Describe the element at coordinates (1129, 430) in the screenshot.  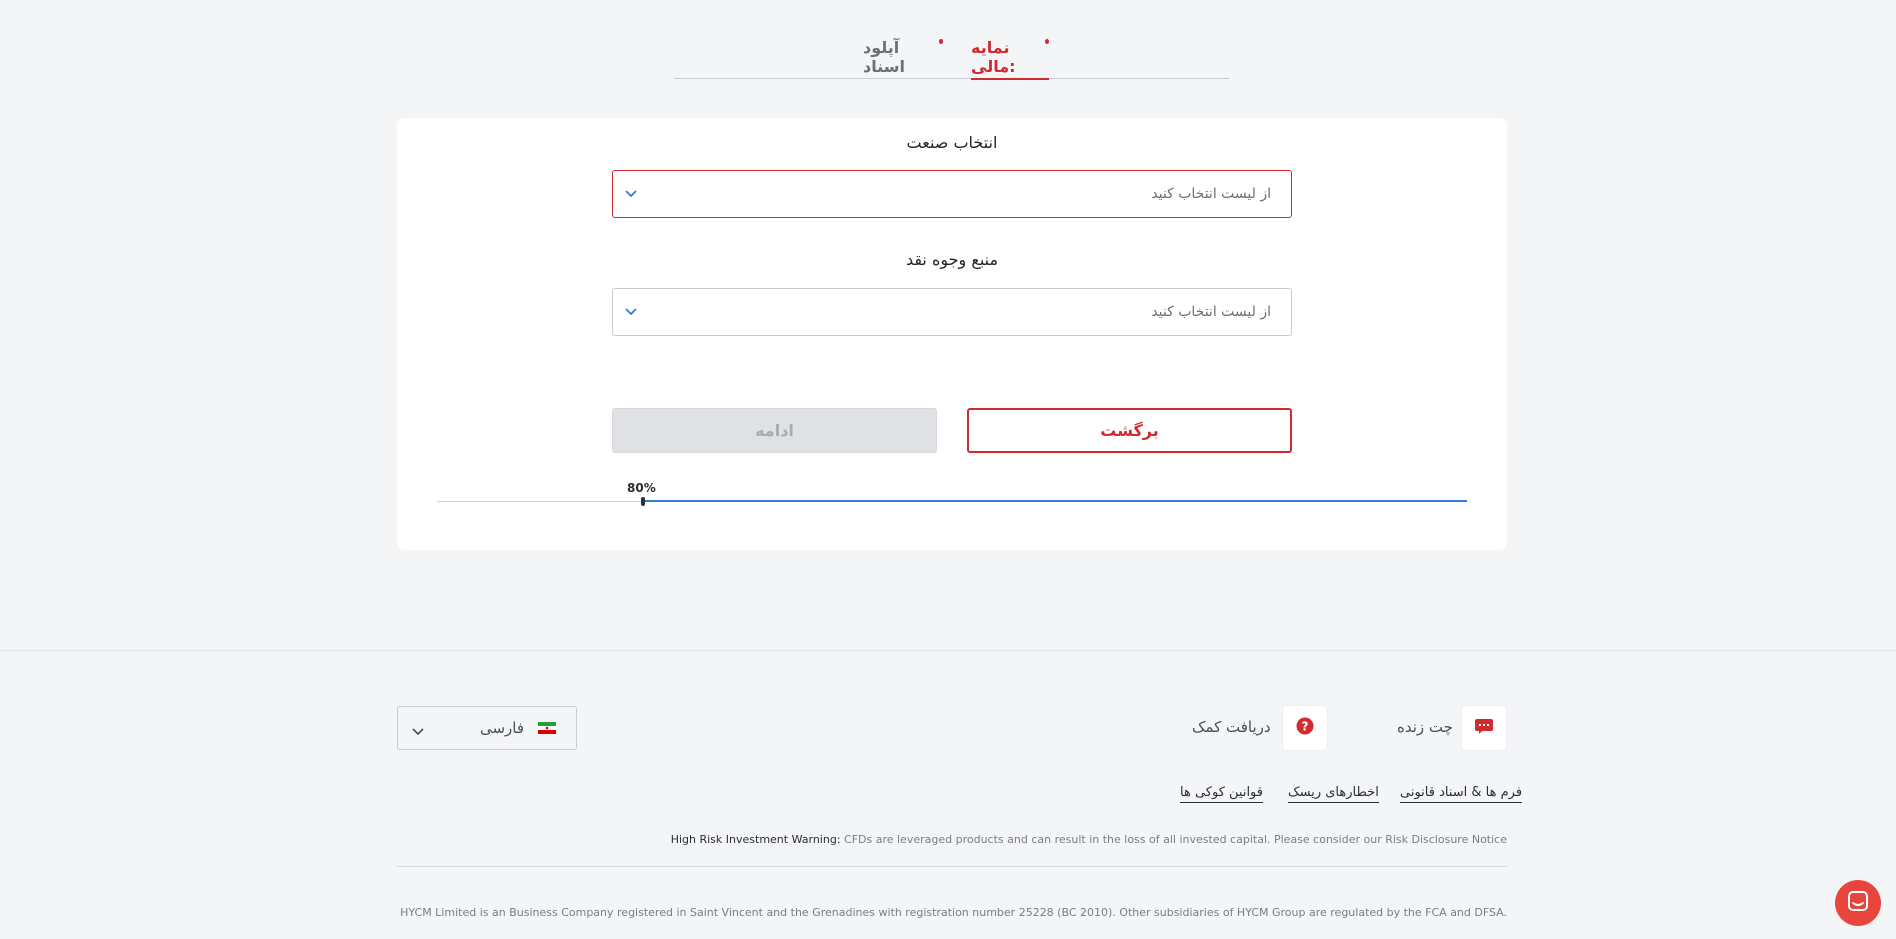
I see `back-button: برگشت` at that location.